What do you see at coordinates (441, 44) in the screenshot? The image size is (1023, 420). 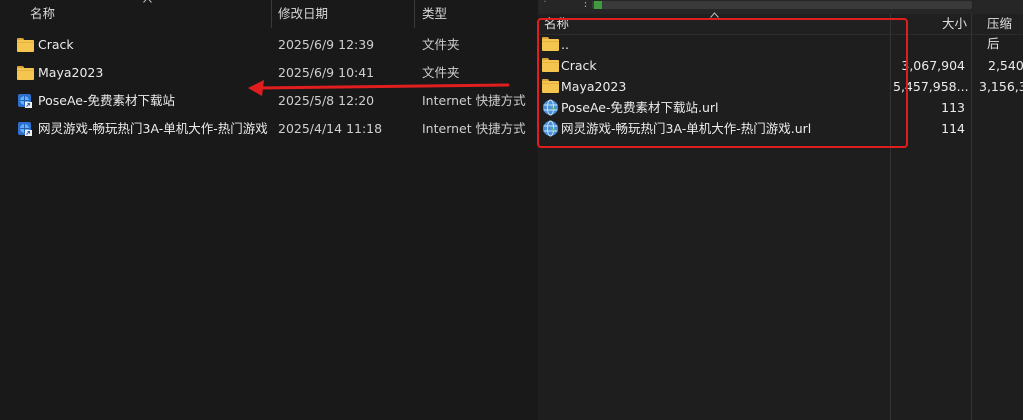 I see `file-type: 文件夹` at bounding box center [441, 44].